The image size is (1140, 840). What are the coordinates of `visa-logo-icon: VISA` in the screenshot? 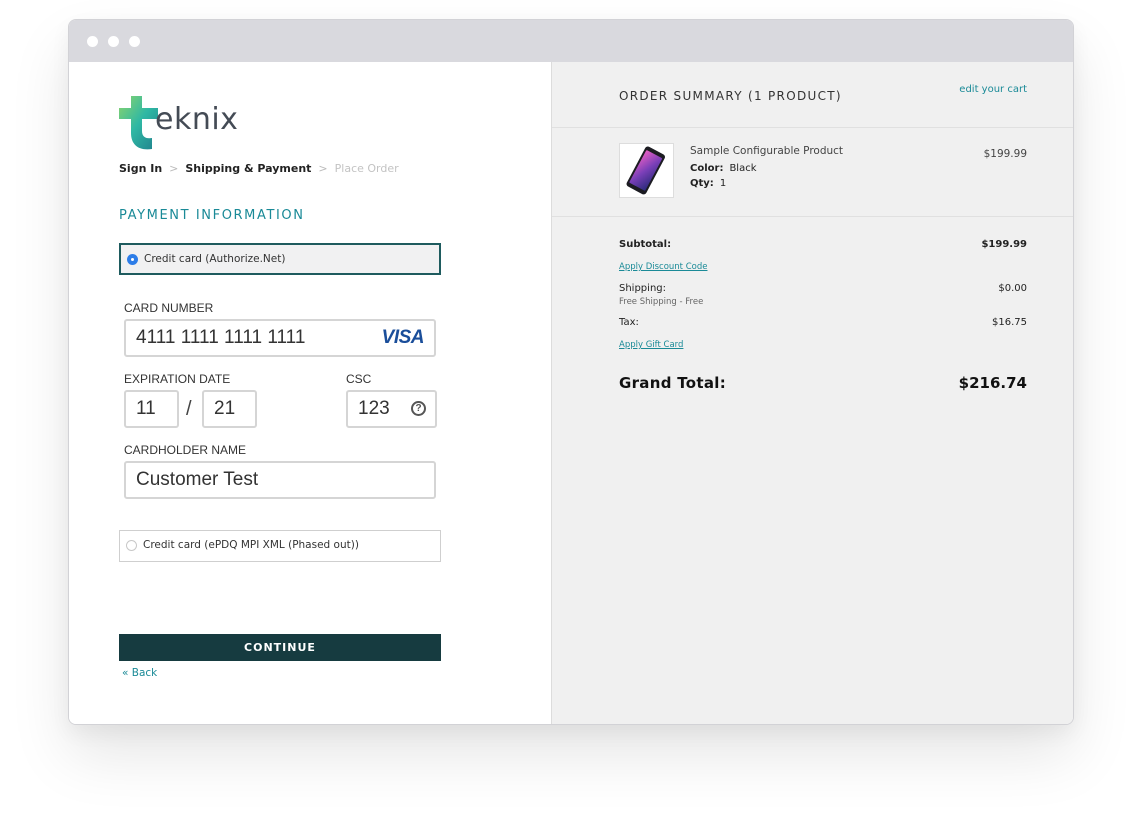 It's located at (403, 337).